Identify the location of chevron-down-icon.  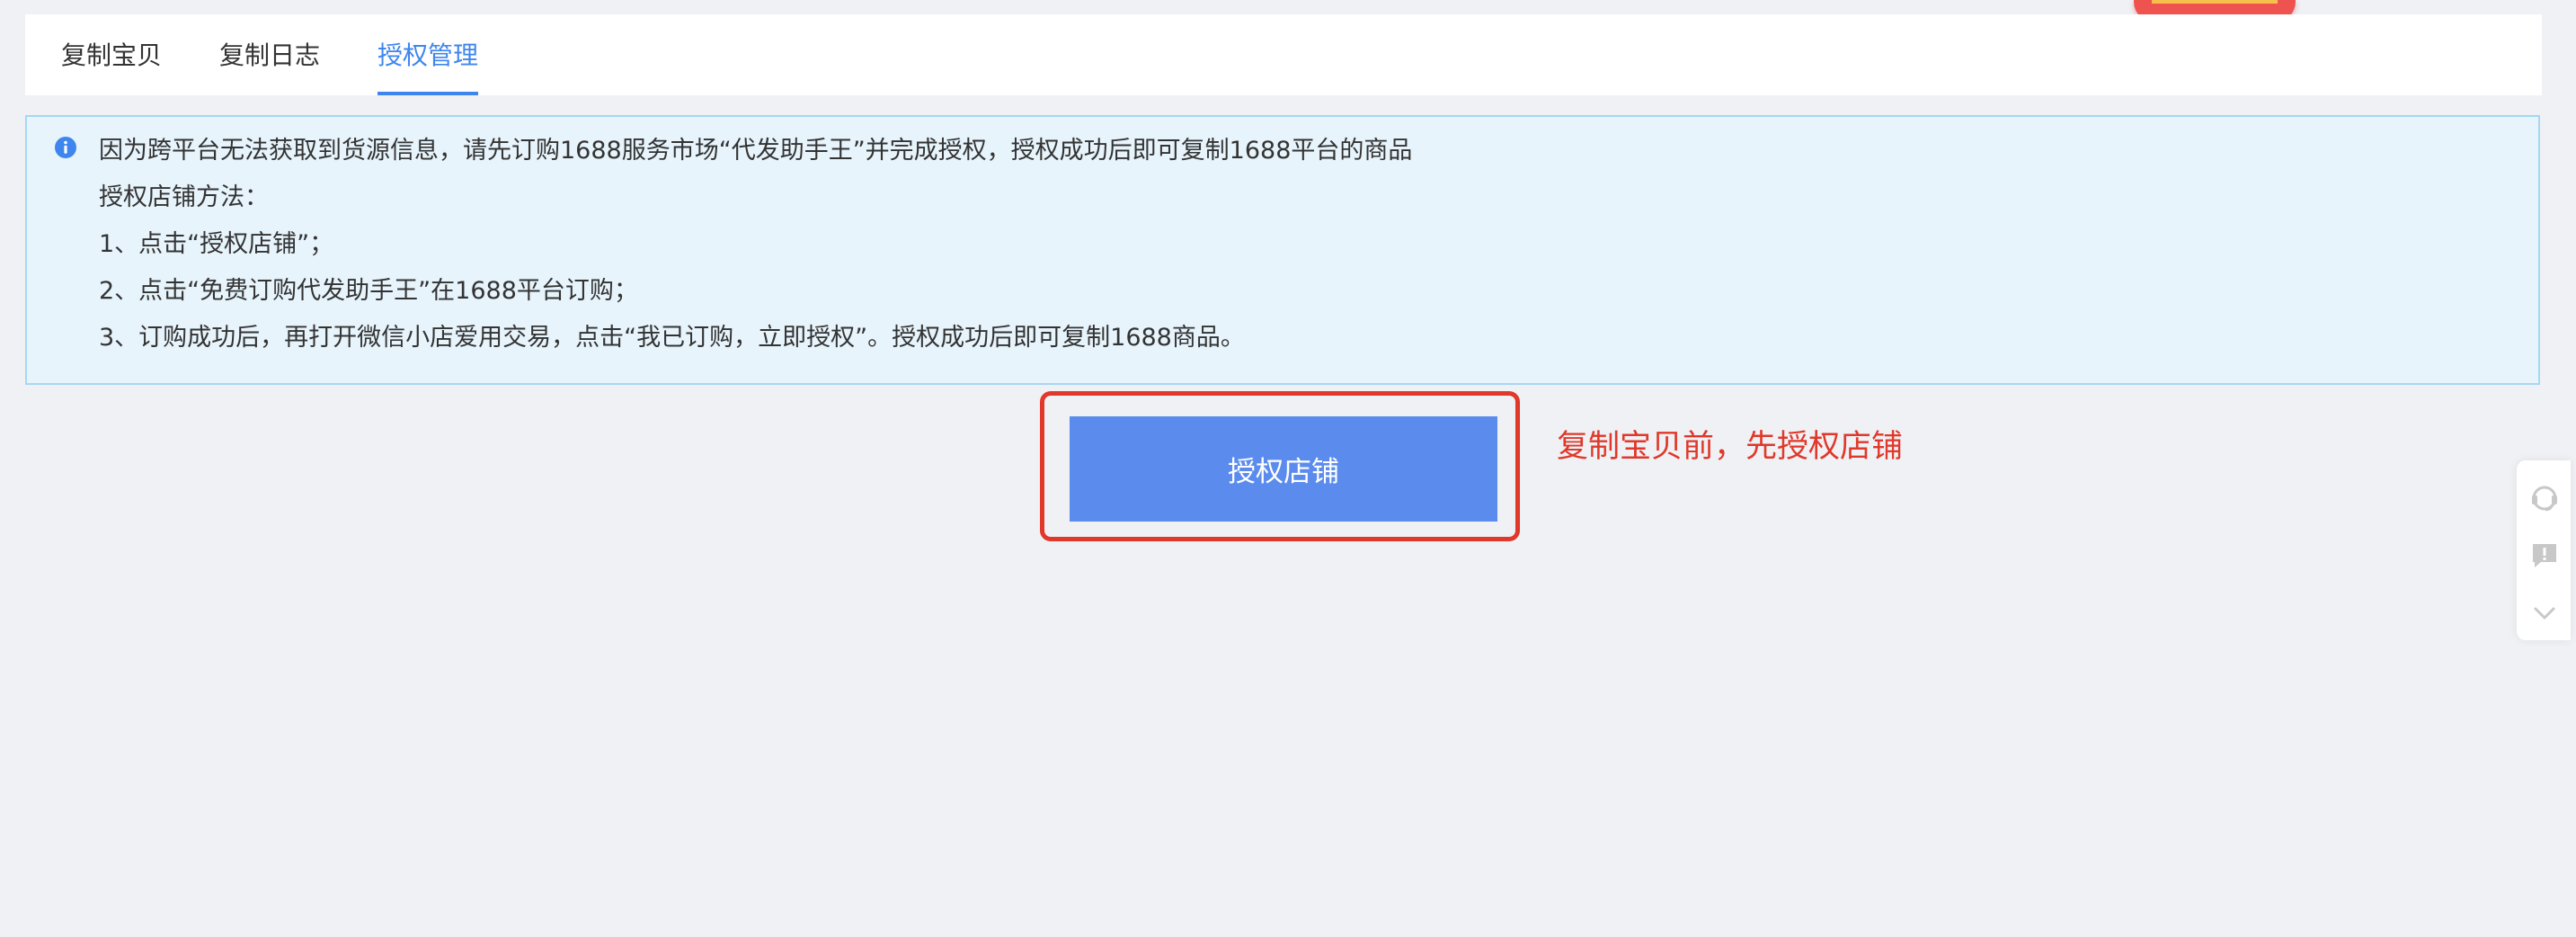
(2544, 613).